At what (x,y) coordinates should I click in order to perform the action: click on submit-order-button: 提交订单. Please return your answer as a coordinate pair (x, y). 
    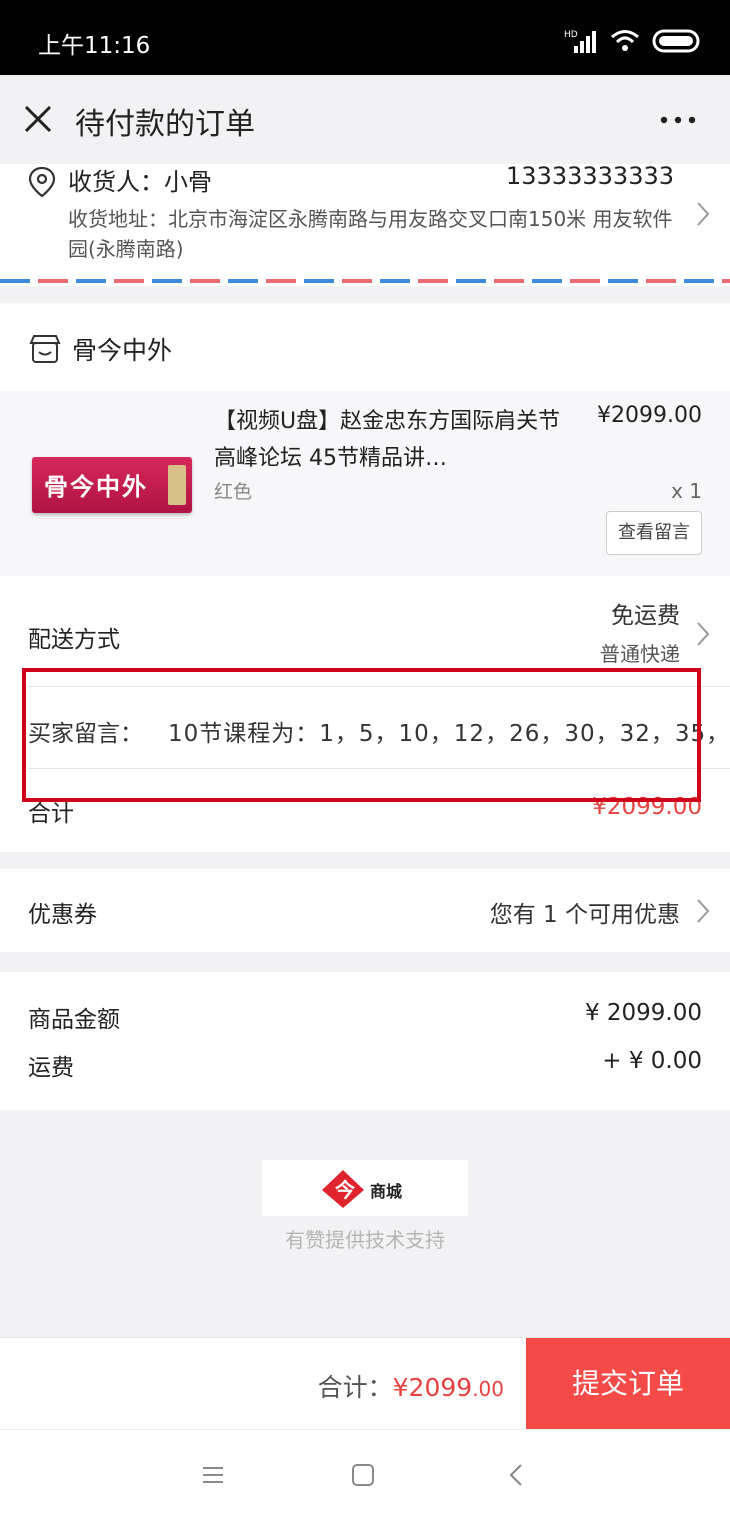
    Looking at the image, I should click on (628, 1384).